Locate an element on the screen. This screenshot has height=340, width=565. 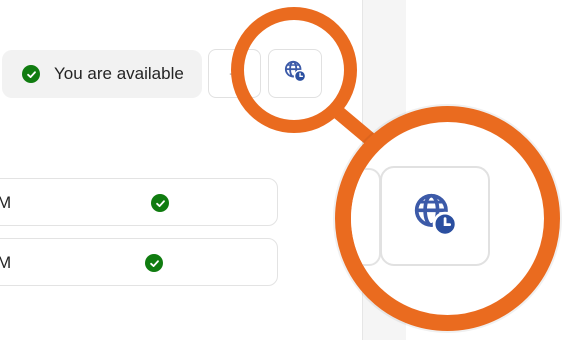
globe-clock-icon is located at coordinates (435, 216).